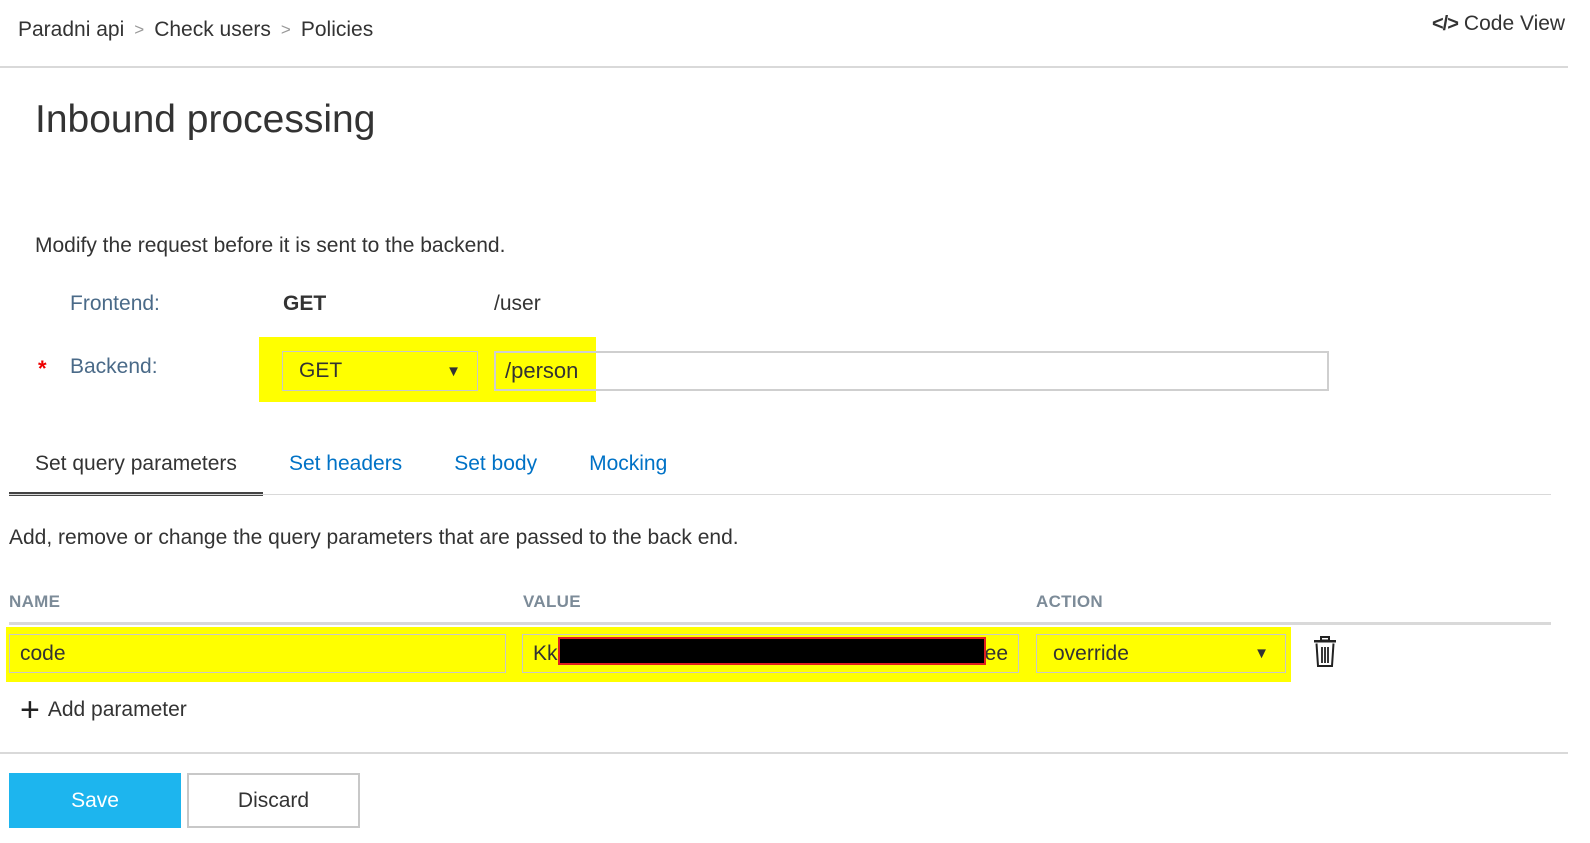 Image resolution: width=1590 pixels, height=843 pixels. Describe the element at coordinates (772, 651) in the screenshot. I see `redaction-box` at that location.